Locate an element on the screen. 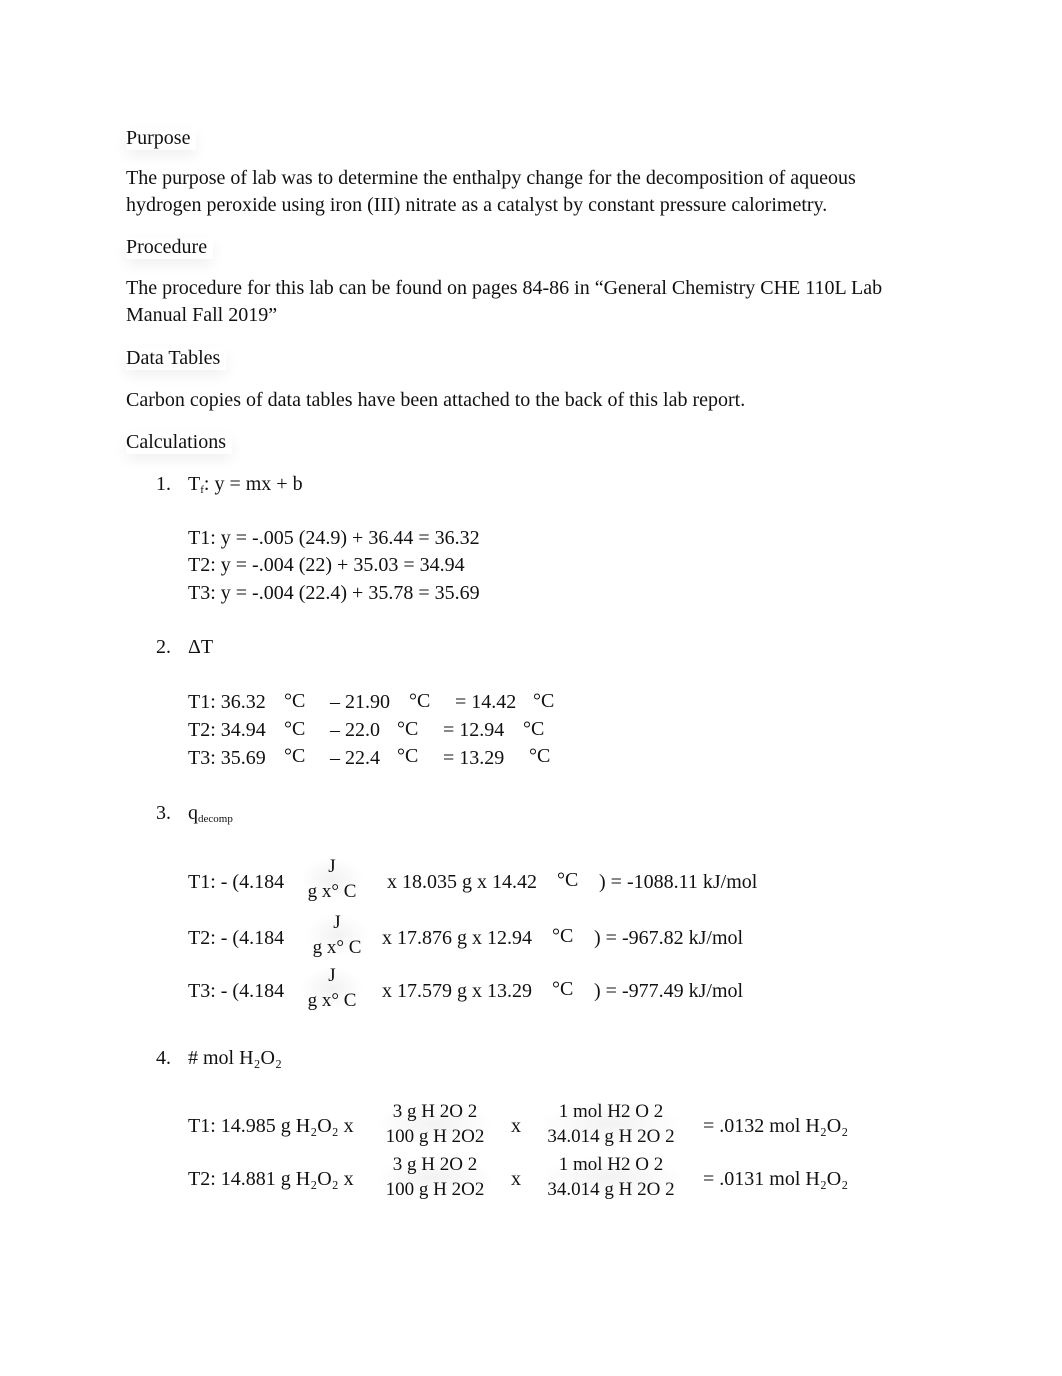  calc1-number: 1. is located at coordinates (163, 484).